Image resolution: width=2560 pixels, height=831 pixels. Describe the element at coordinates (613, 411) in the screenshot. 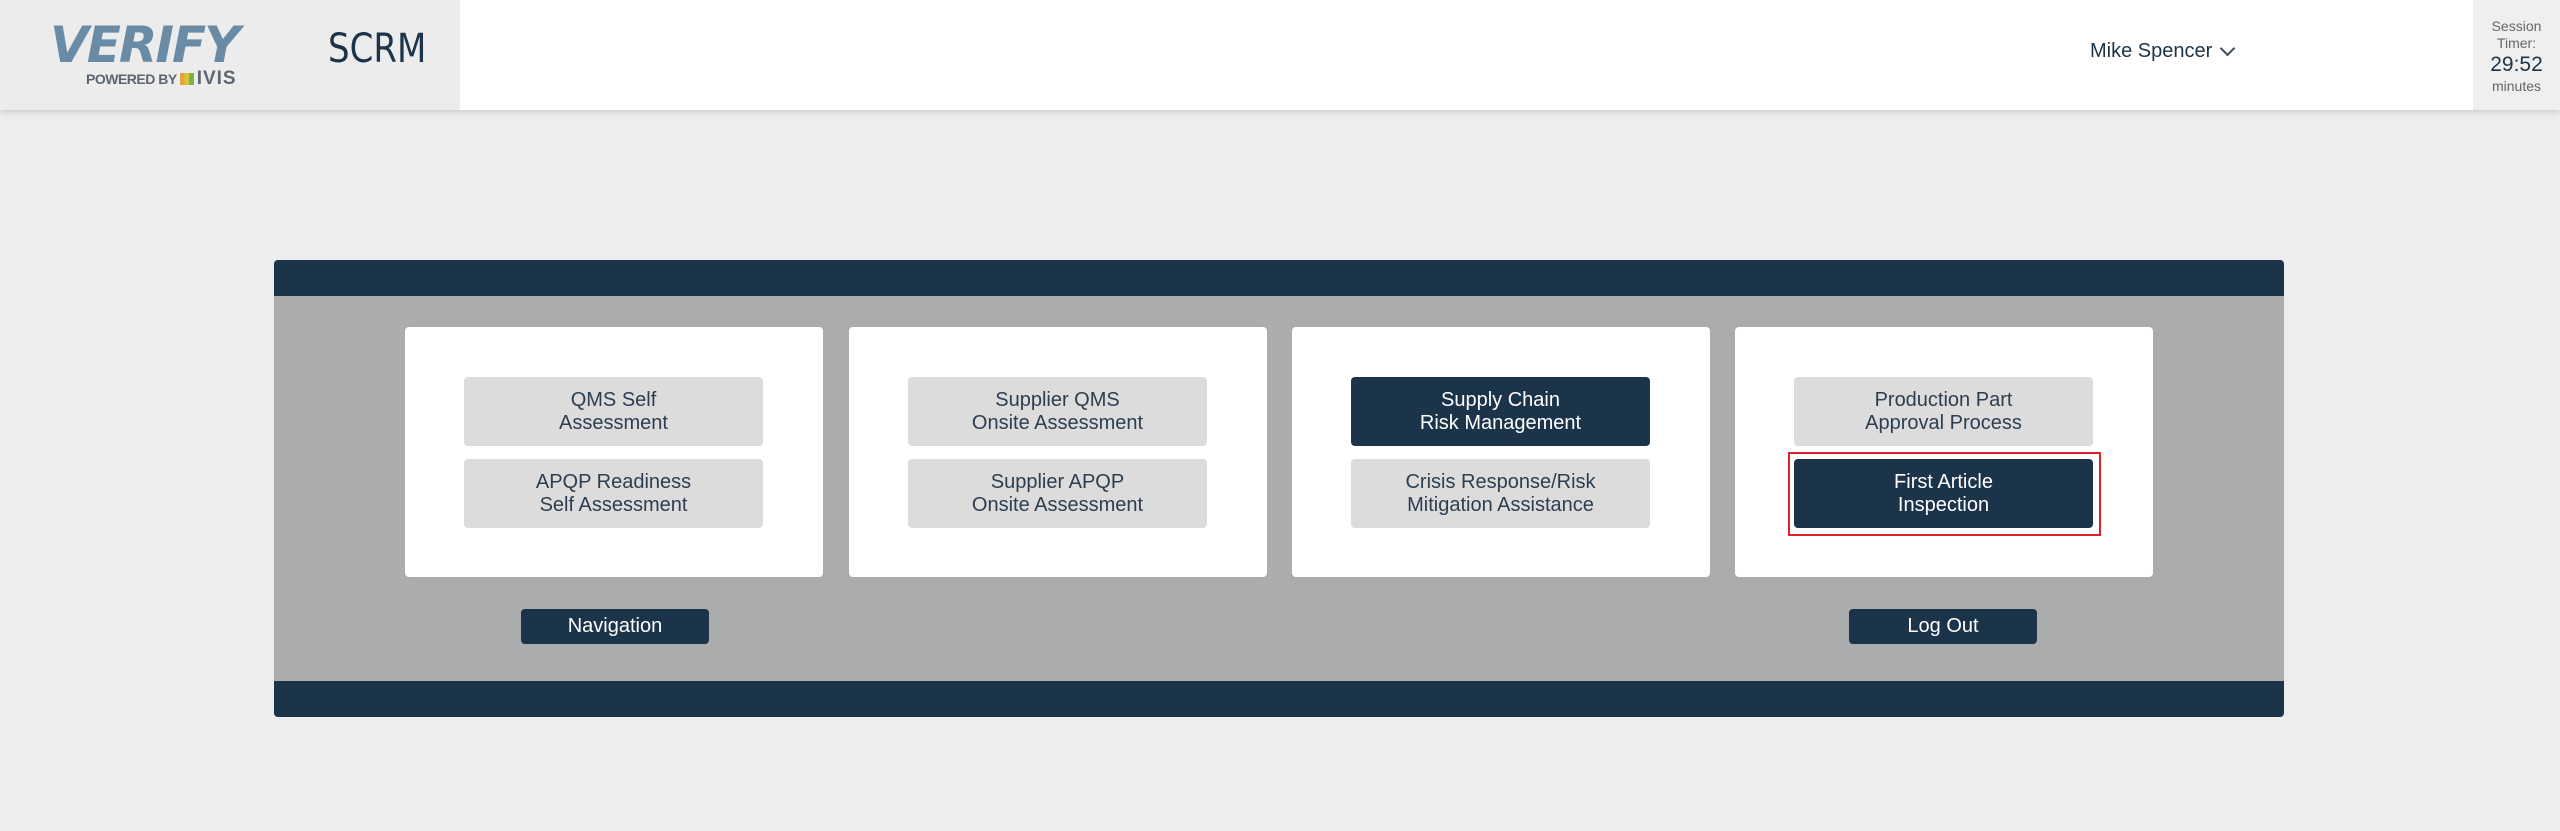

I see `qms-self-assessment-button: QMS Self Assessment` at that location.